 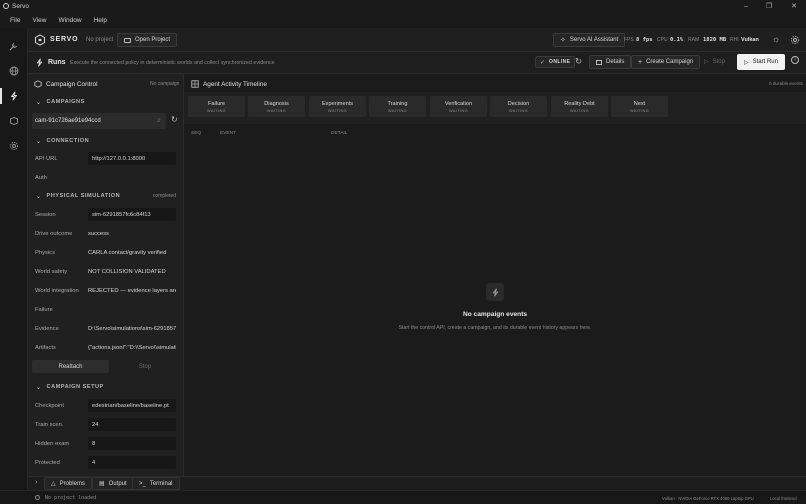 I want to click on activity-models, so click(x=14, y=121).